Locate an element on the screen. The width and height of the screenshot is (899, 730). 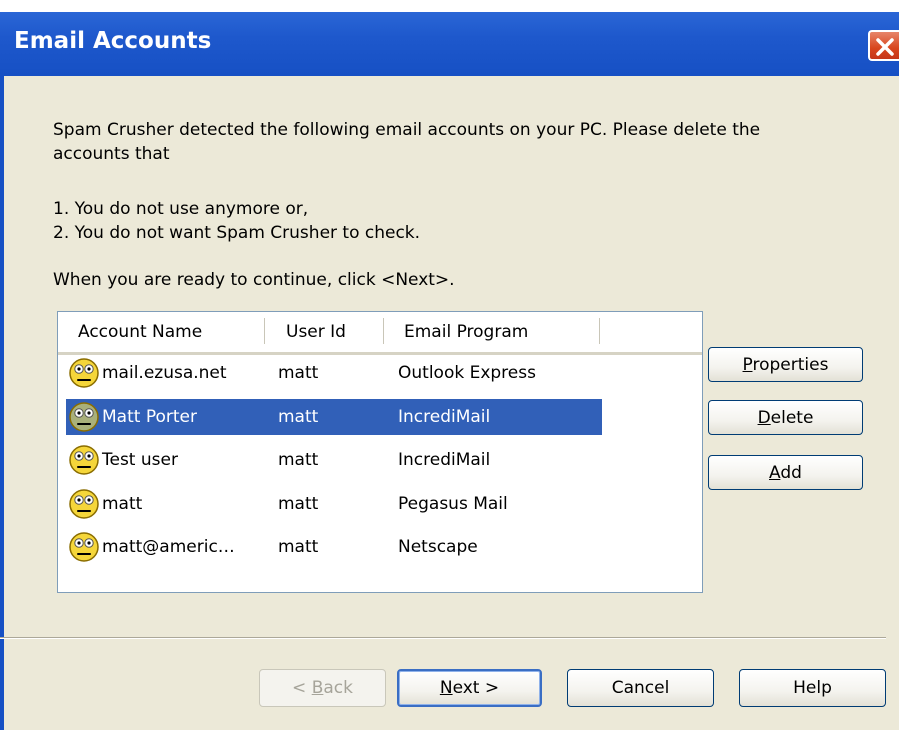
list-item: matt matt Pegasus Mail is located at coordinates (334, 504).